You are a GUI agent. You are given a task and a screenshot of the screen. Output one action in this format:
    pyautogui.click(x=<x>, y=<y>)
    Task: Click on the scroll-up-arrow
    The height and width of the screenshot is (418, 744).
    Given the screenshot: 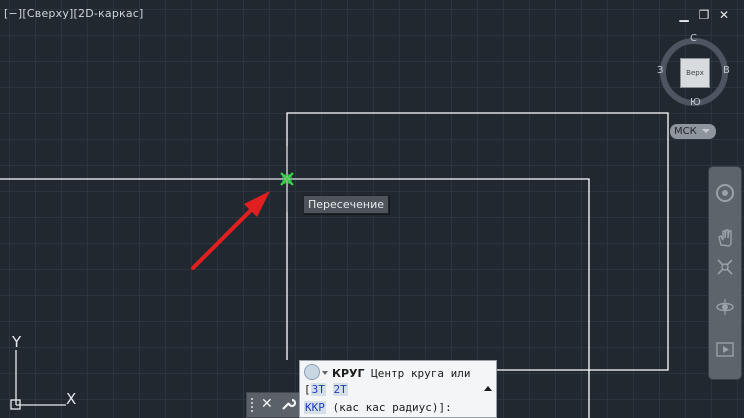 What is the action you would take?
    pyautogui.click(x=488, y=388)
    